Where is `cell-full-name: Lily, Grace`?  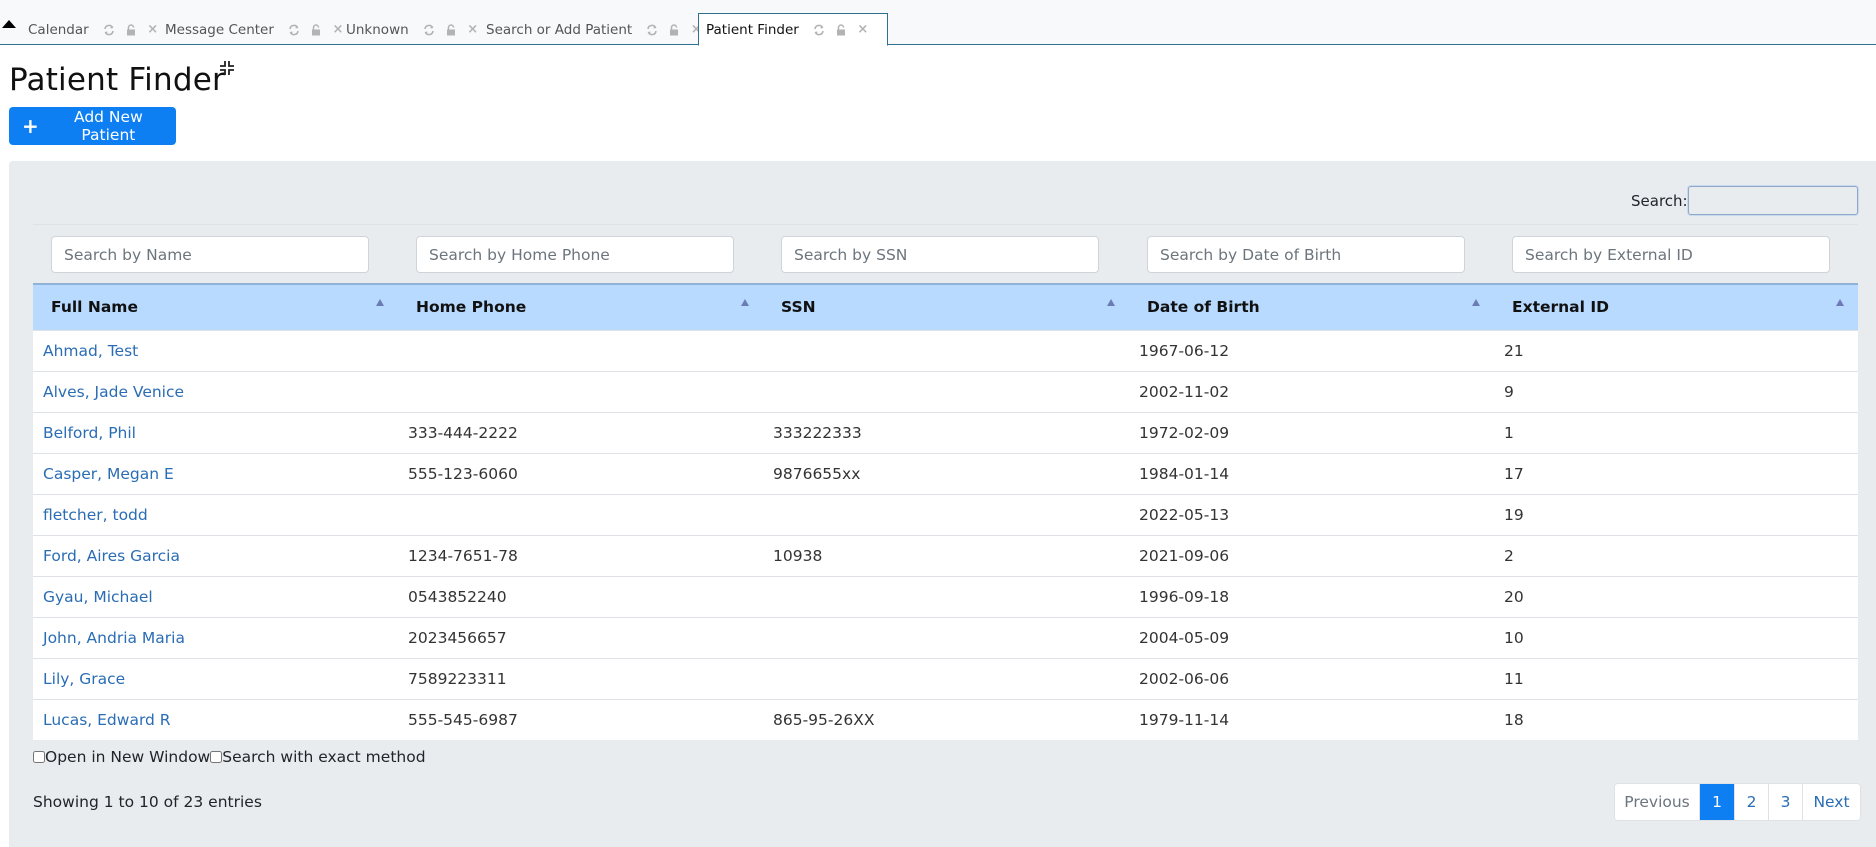 cell-full-name: Lily, Grace is located at coordinates (215, 678).